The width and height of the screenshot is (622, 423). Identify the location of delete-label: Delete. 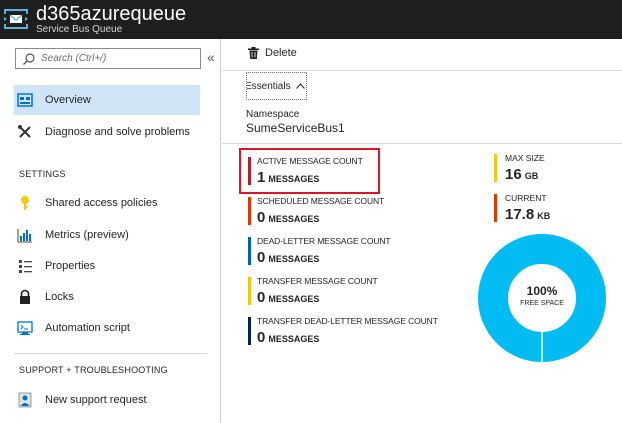
(281, 53).